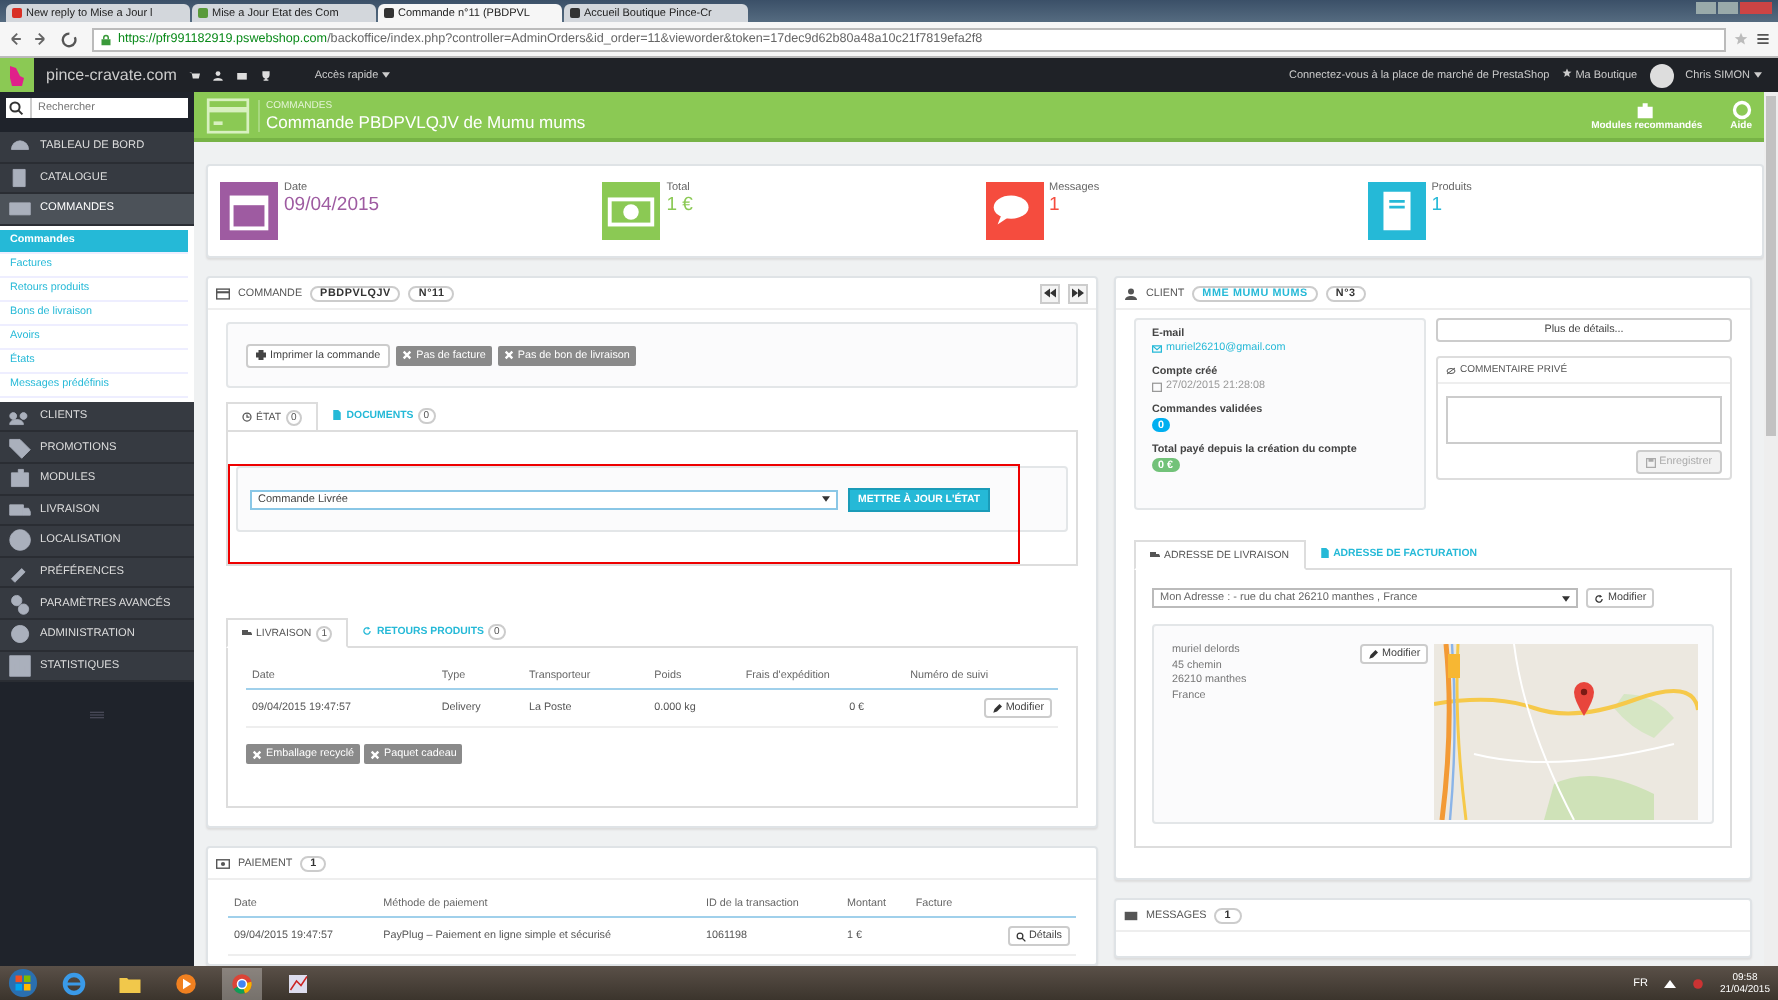 The image size is (1778, 1000). Describe the element at coordinates (1669, 983) in the screenshot. I see `tray-arrow-icon` at that location.